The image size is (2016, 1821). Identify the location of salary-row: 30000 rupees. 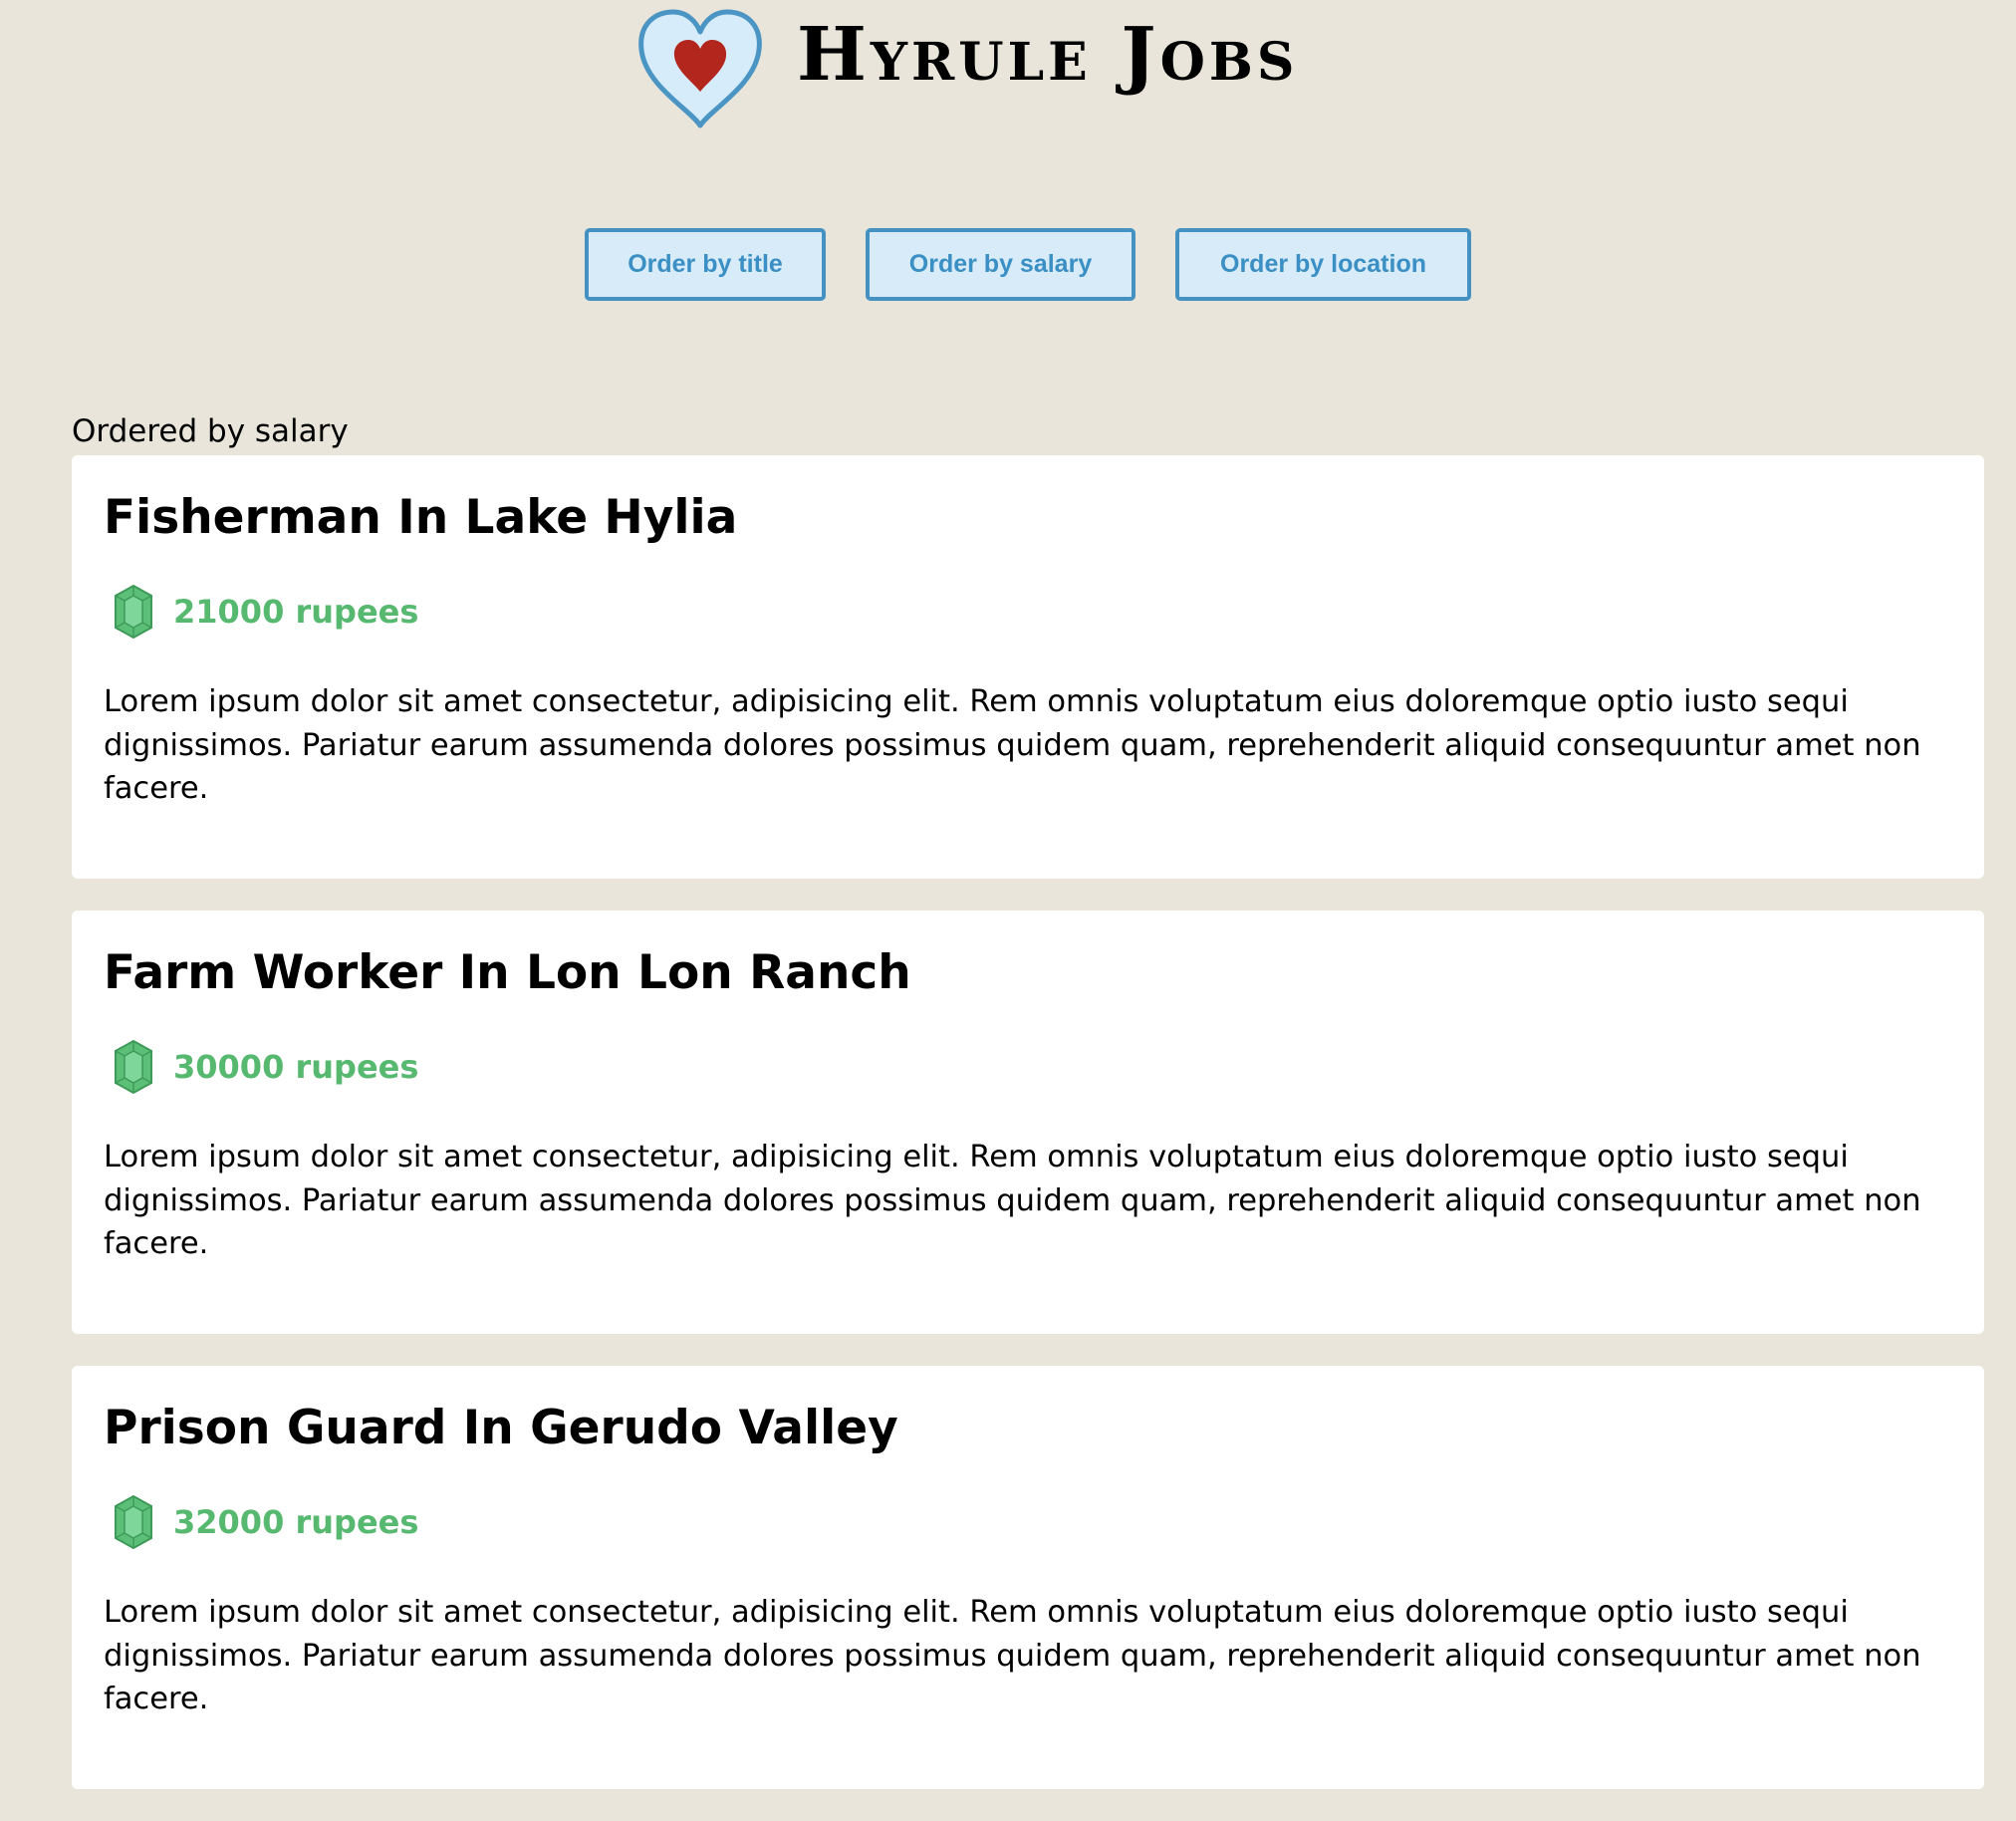
(1028, 1067).